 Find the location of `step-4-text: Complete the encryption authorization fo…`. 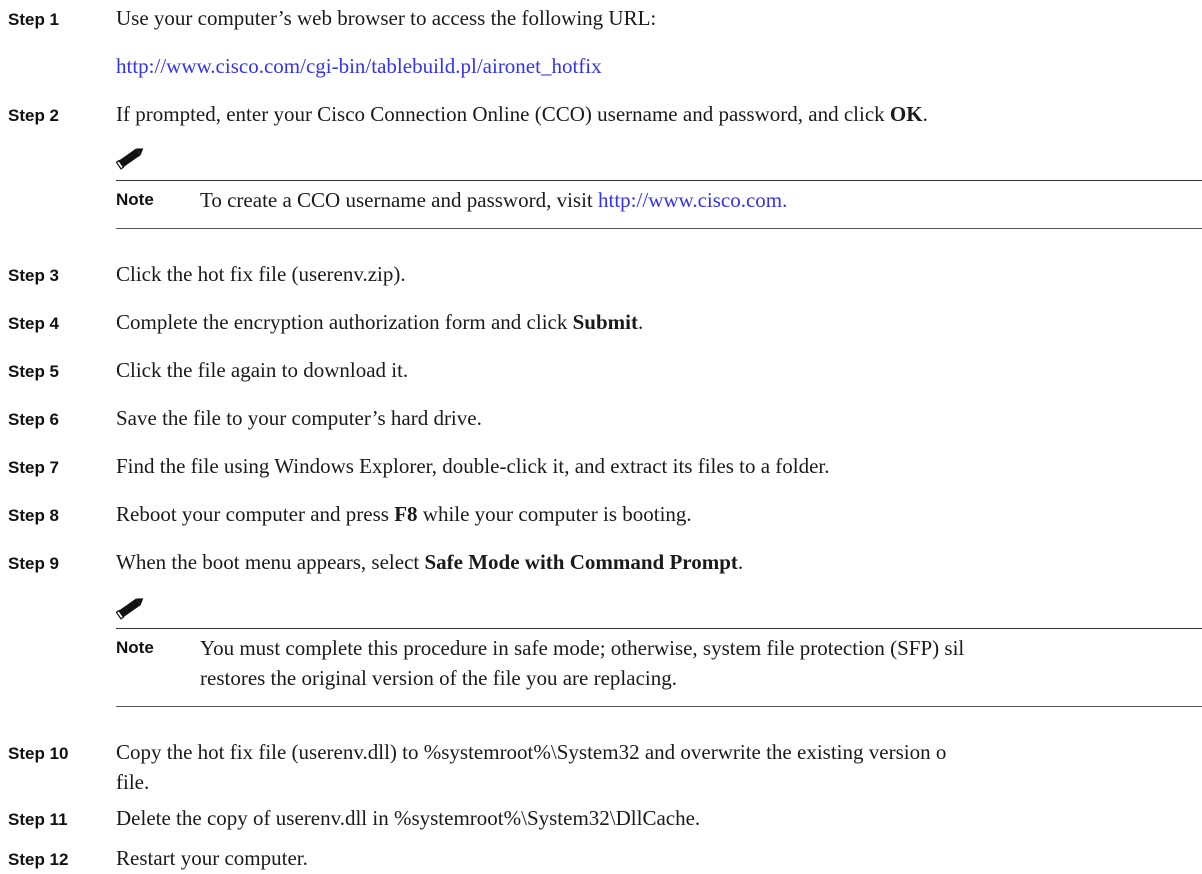

step-4-text: Complete the encryption authorization fo… is located at coordinates (380, 322).